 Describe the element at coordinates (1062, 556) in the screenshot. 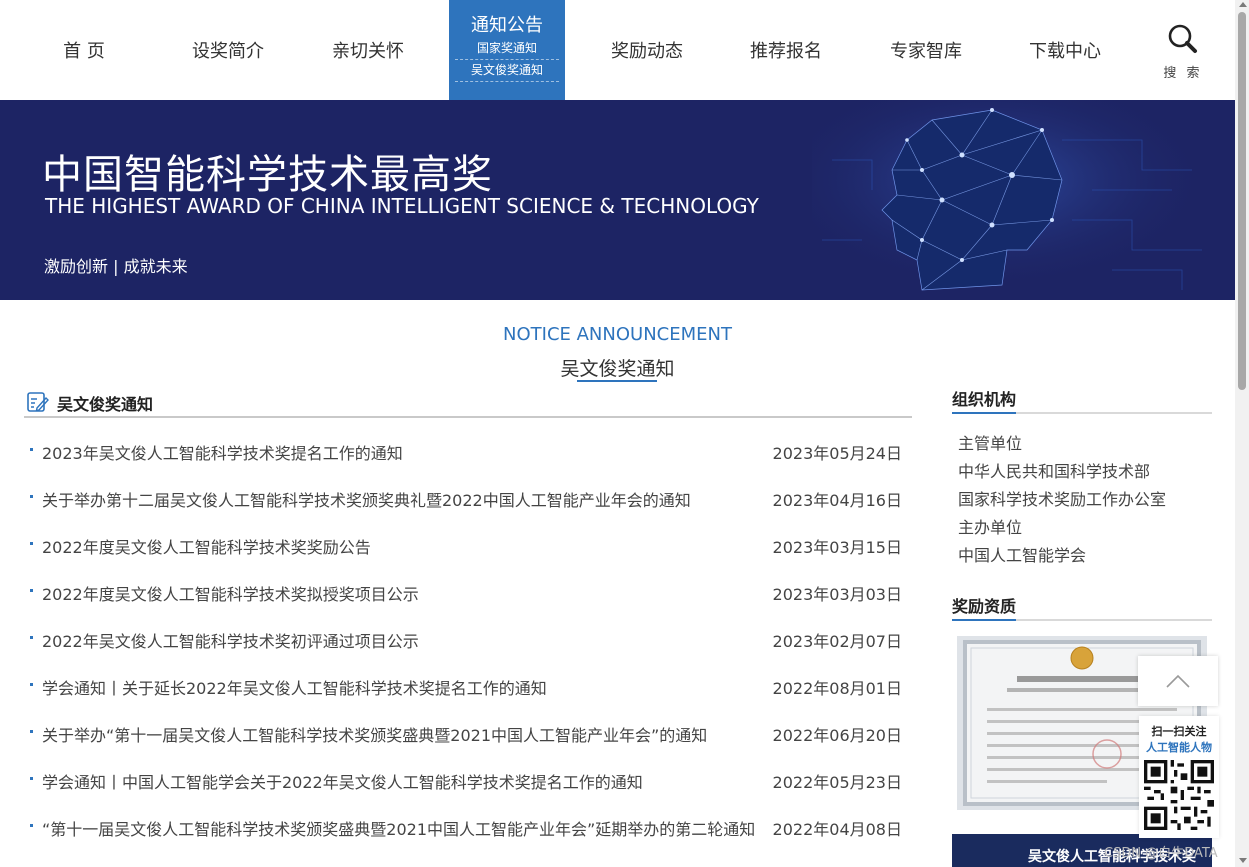

I see `org-item: 中国人工智能学会` at that location.